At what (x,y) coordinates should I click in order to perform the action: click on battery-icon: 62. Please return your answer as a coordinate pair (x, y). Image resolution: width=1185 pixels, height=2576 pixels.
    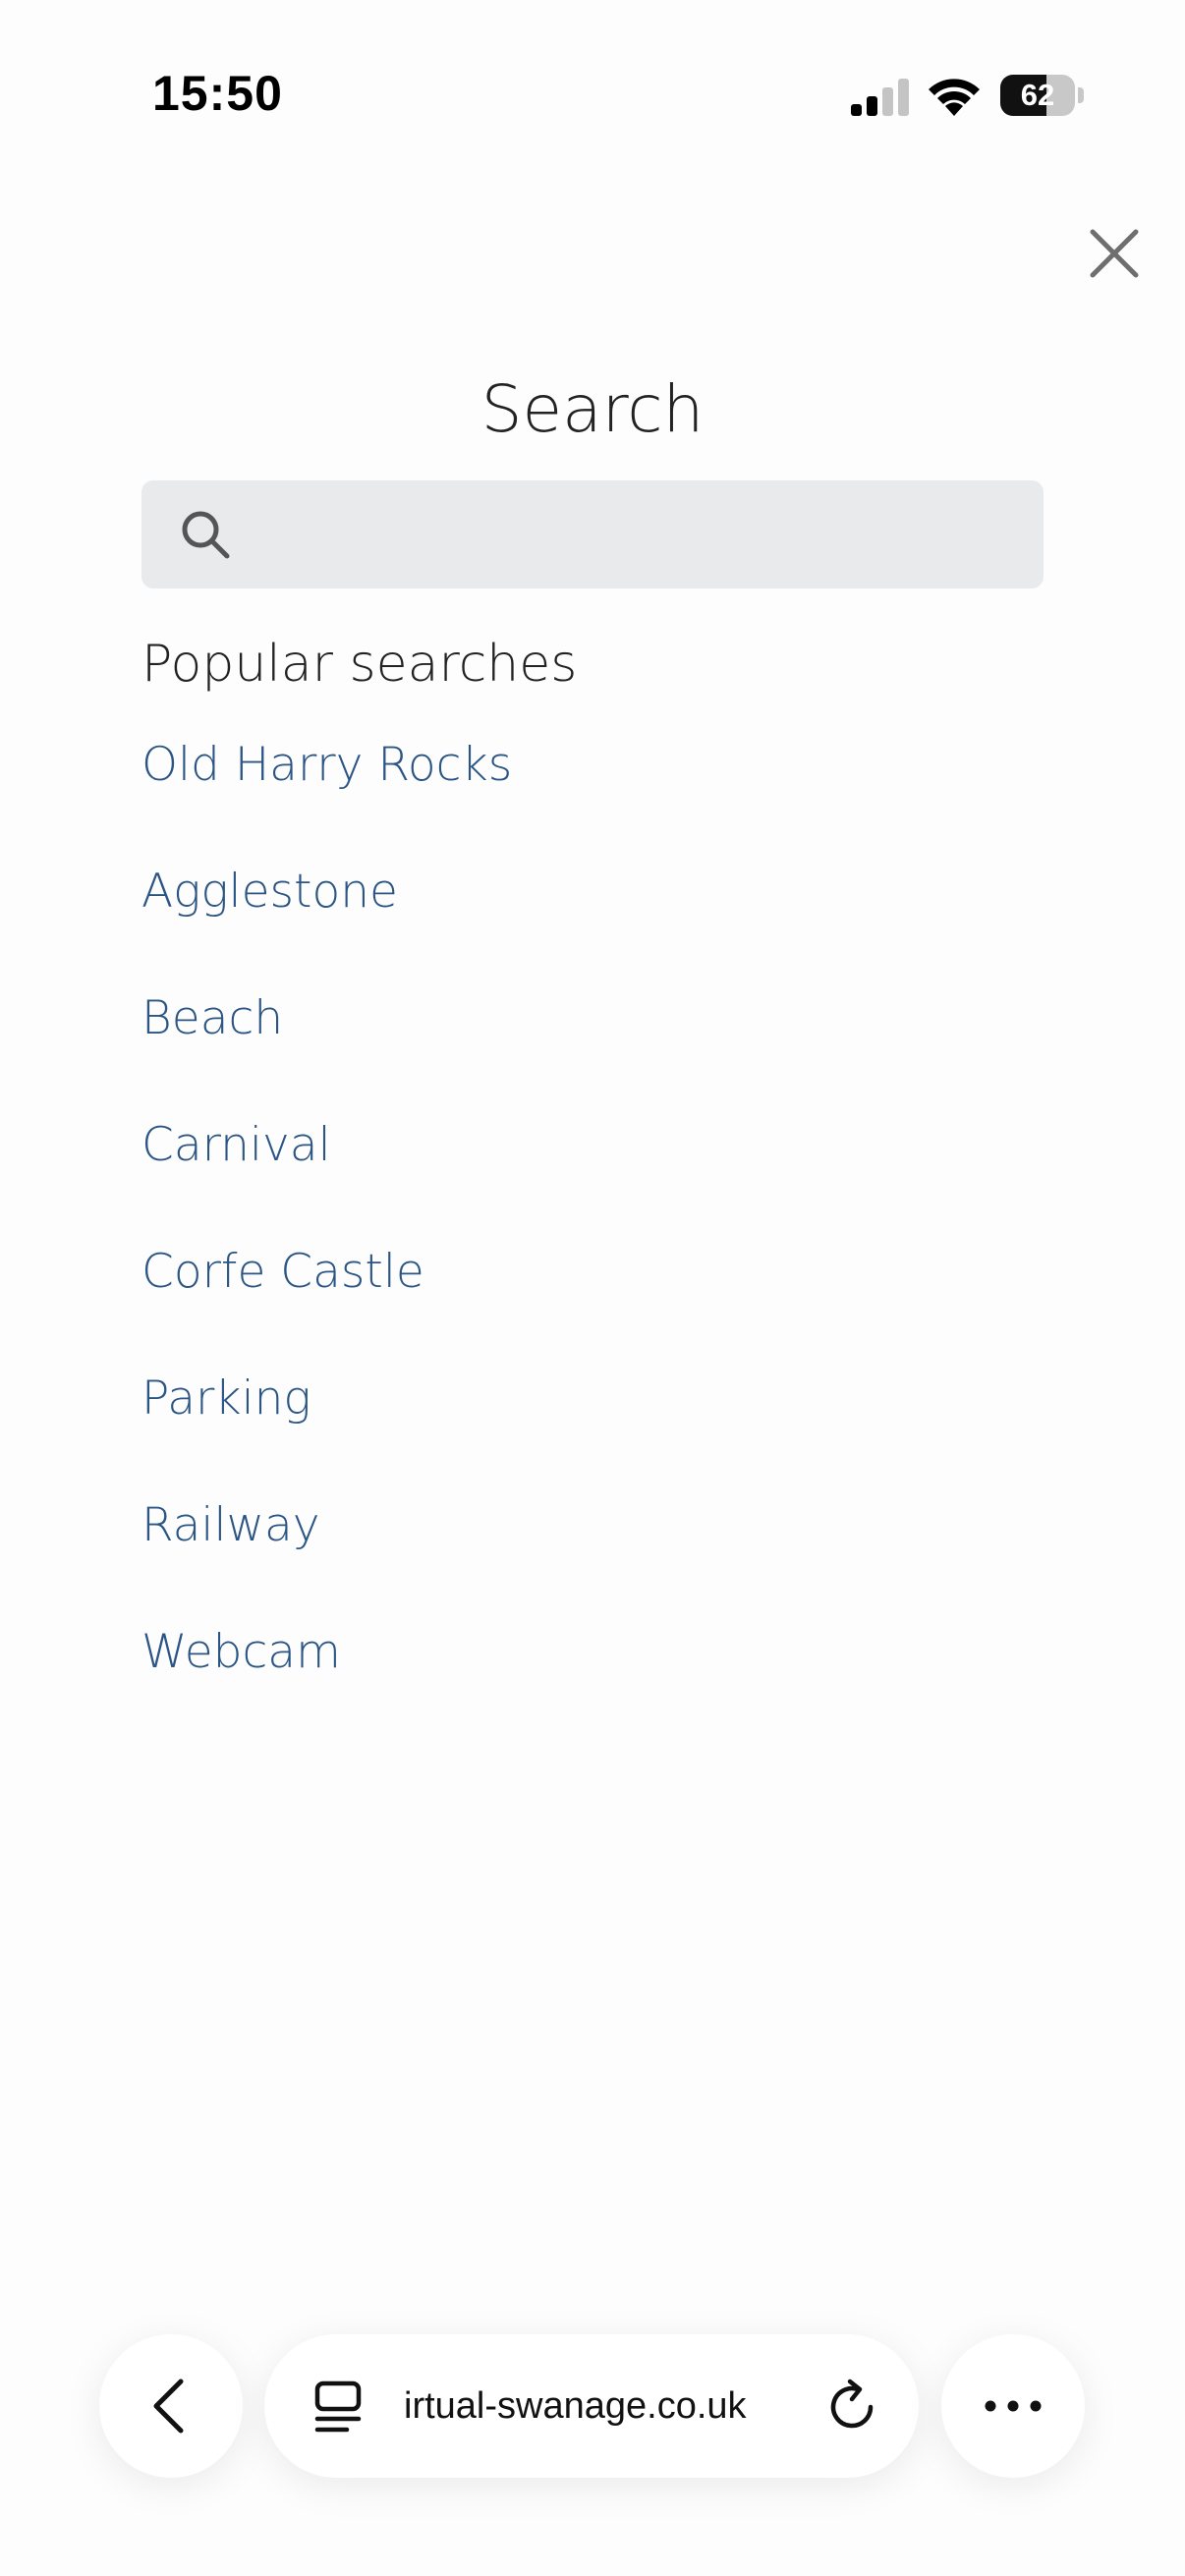
    Looking at the image, I should click on (1038, 95).